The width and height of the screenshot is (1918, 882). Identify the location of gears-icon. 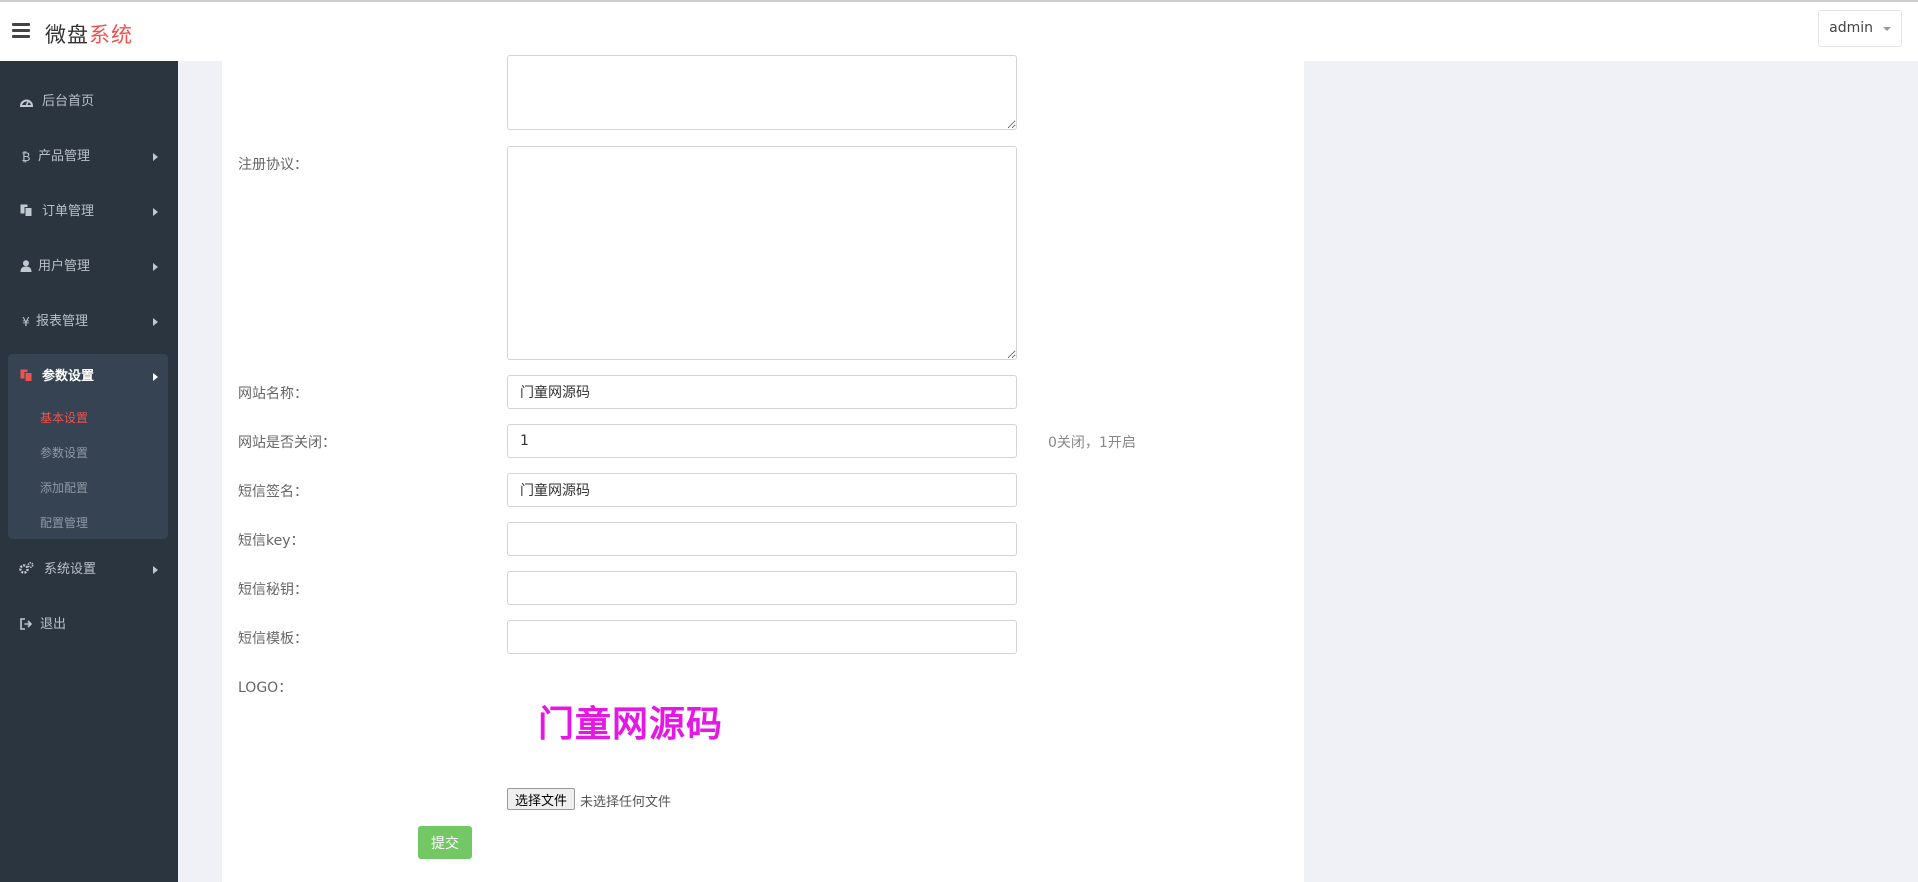
(26, 570).